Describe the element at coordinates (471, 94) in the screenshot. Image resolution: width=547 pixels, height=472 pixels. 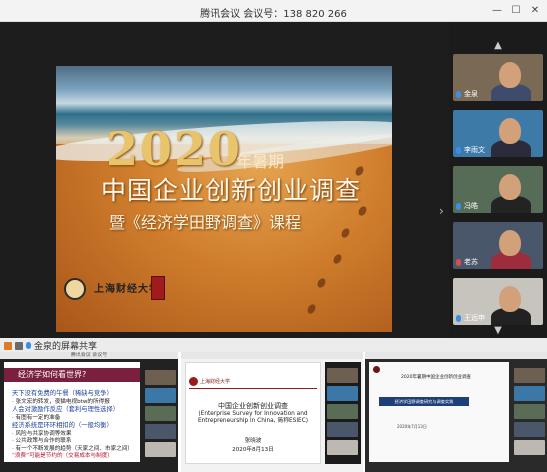
I see `participant-name: 金泉` at that location.